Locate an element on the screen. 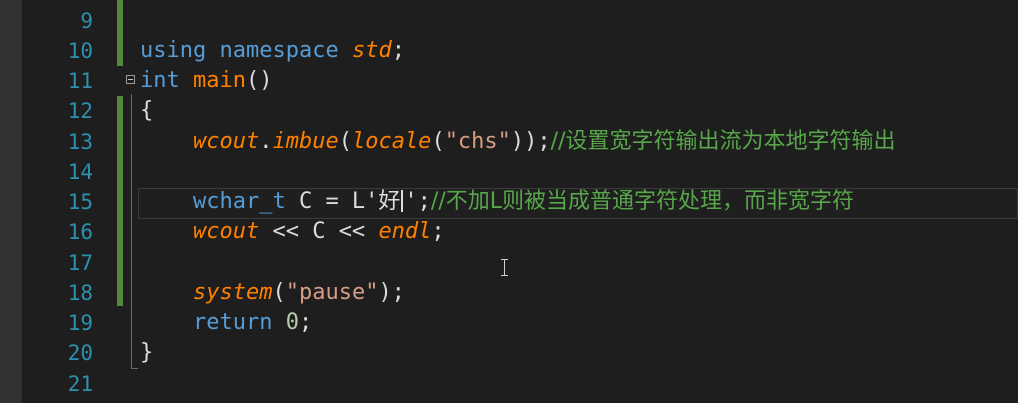  function-name-token: main is located at coordinates (219, 80).